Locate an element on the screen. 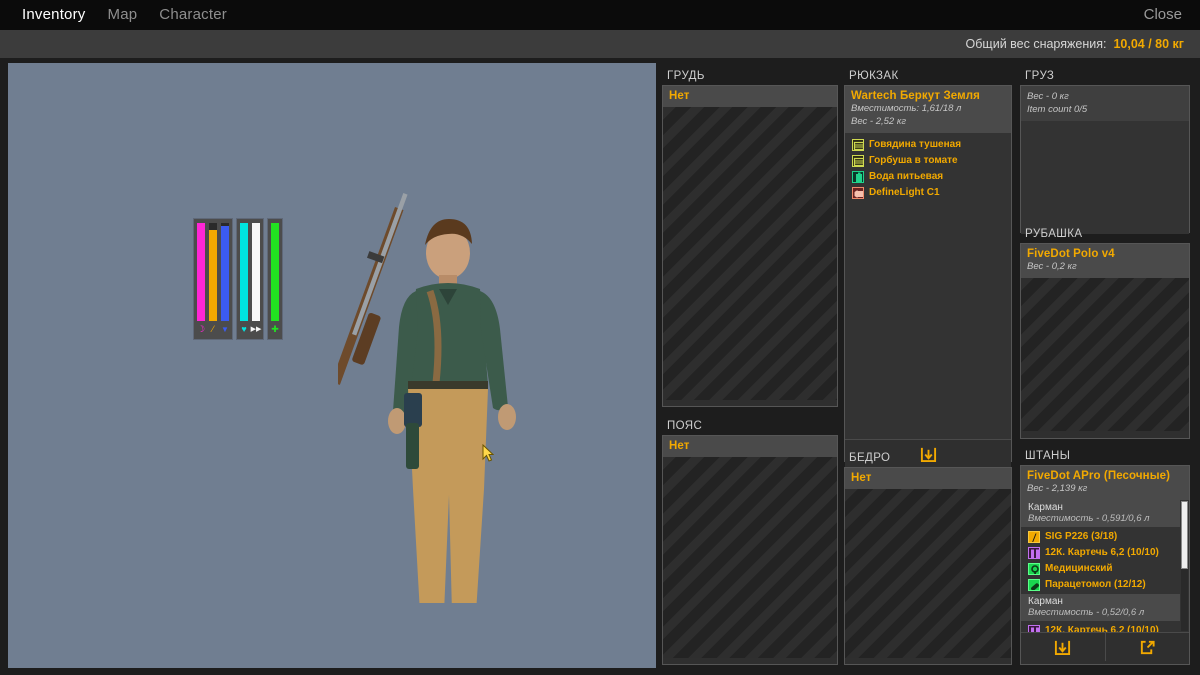  list-item-label: SIG P226 (3/18) is located at coordinates (1081, 536).